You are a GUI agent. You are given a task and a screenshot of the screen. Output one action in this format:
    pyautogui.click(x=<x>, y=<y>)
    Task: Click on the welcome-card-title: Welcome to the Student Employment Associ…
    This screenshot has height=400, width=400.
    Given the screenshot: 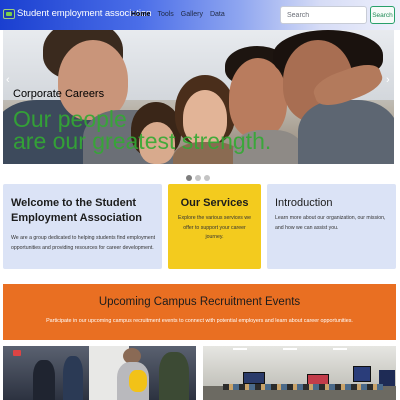 What is the action you would take?
    pyautogui.click(x=77, y=210)
    